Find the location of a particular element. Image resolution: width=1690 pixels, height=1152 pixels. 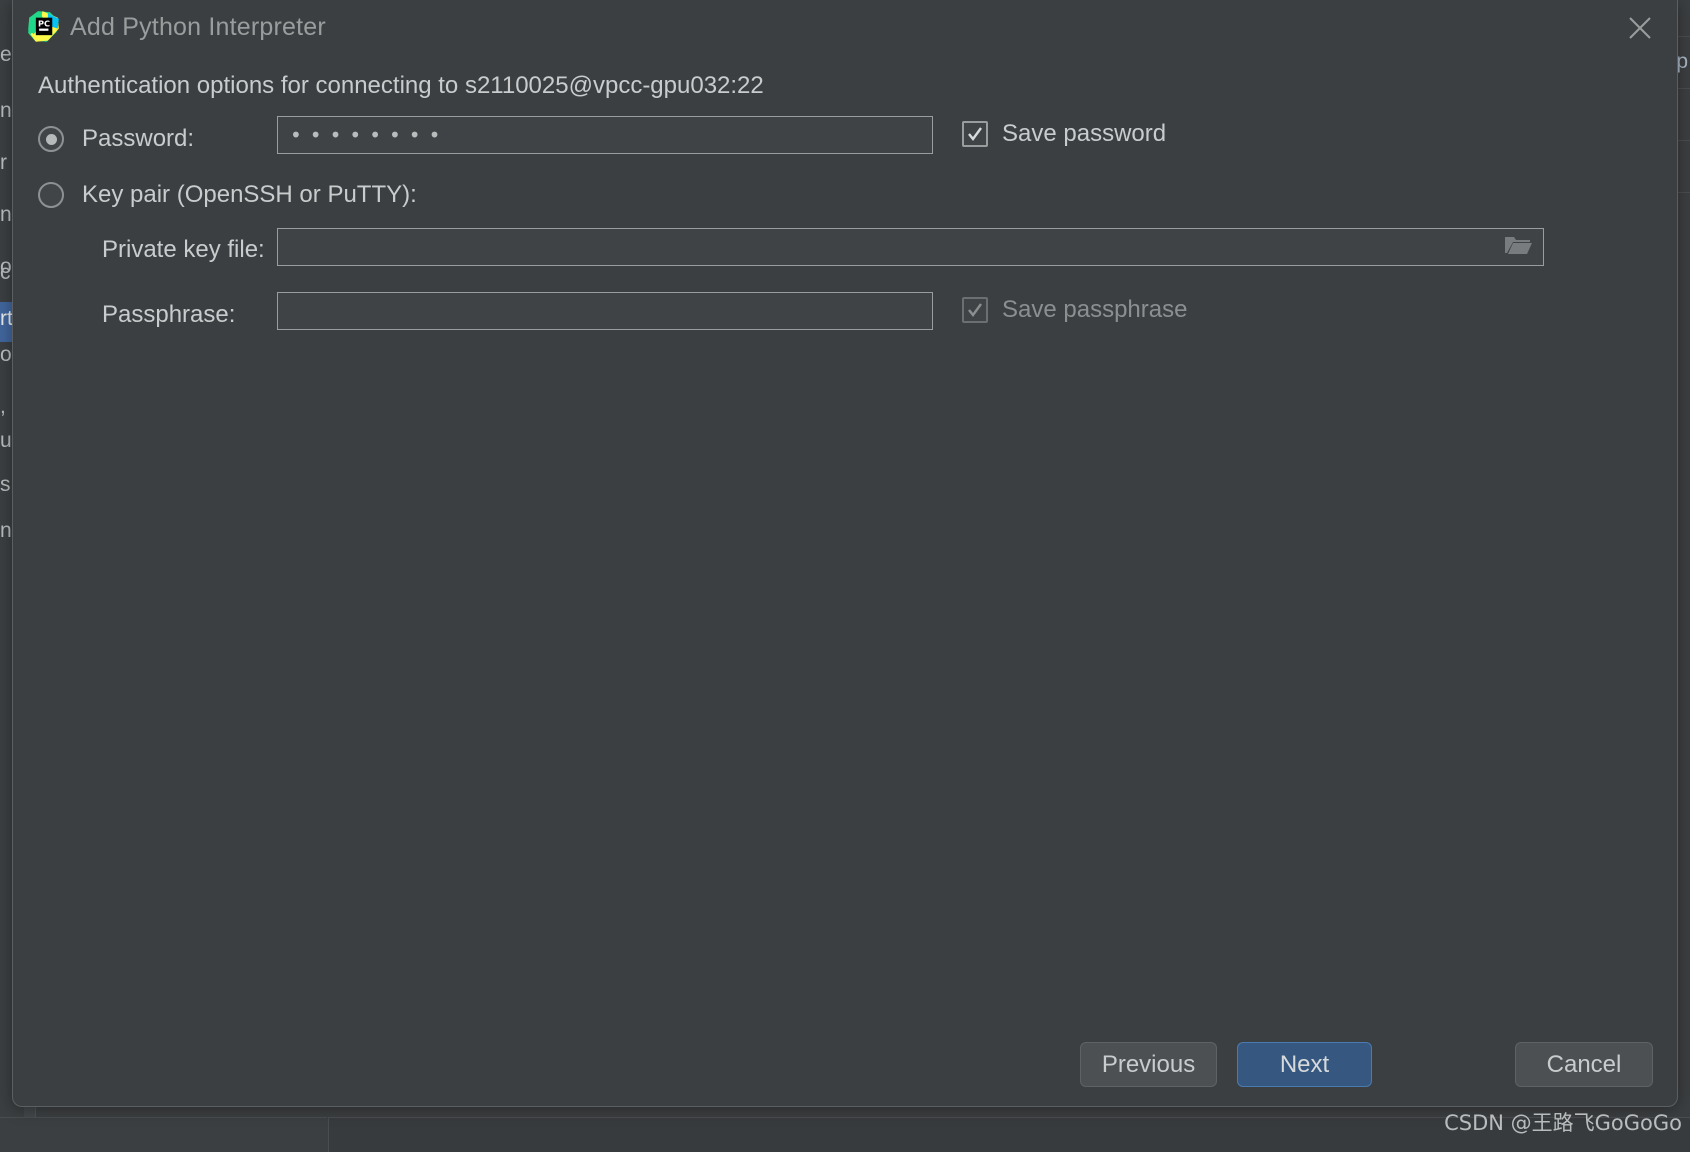

passphrase-input is located at coordinates (605, 311).